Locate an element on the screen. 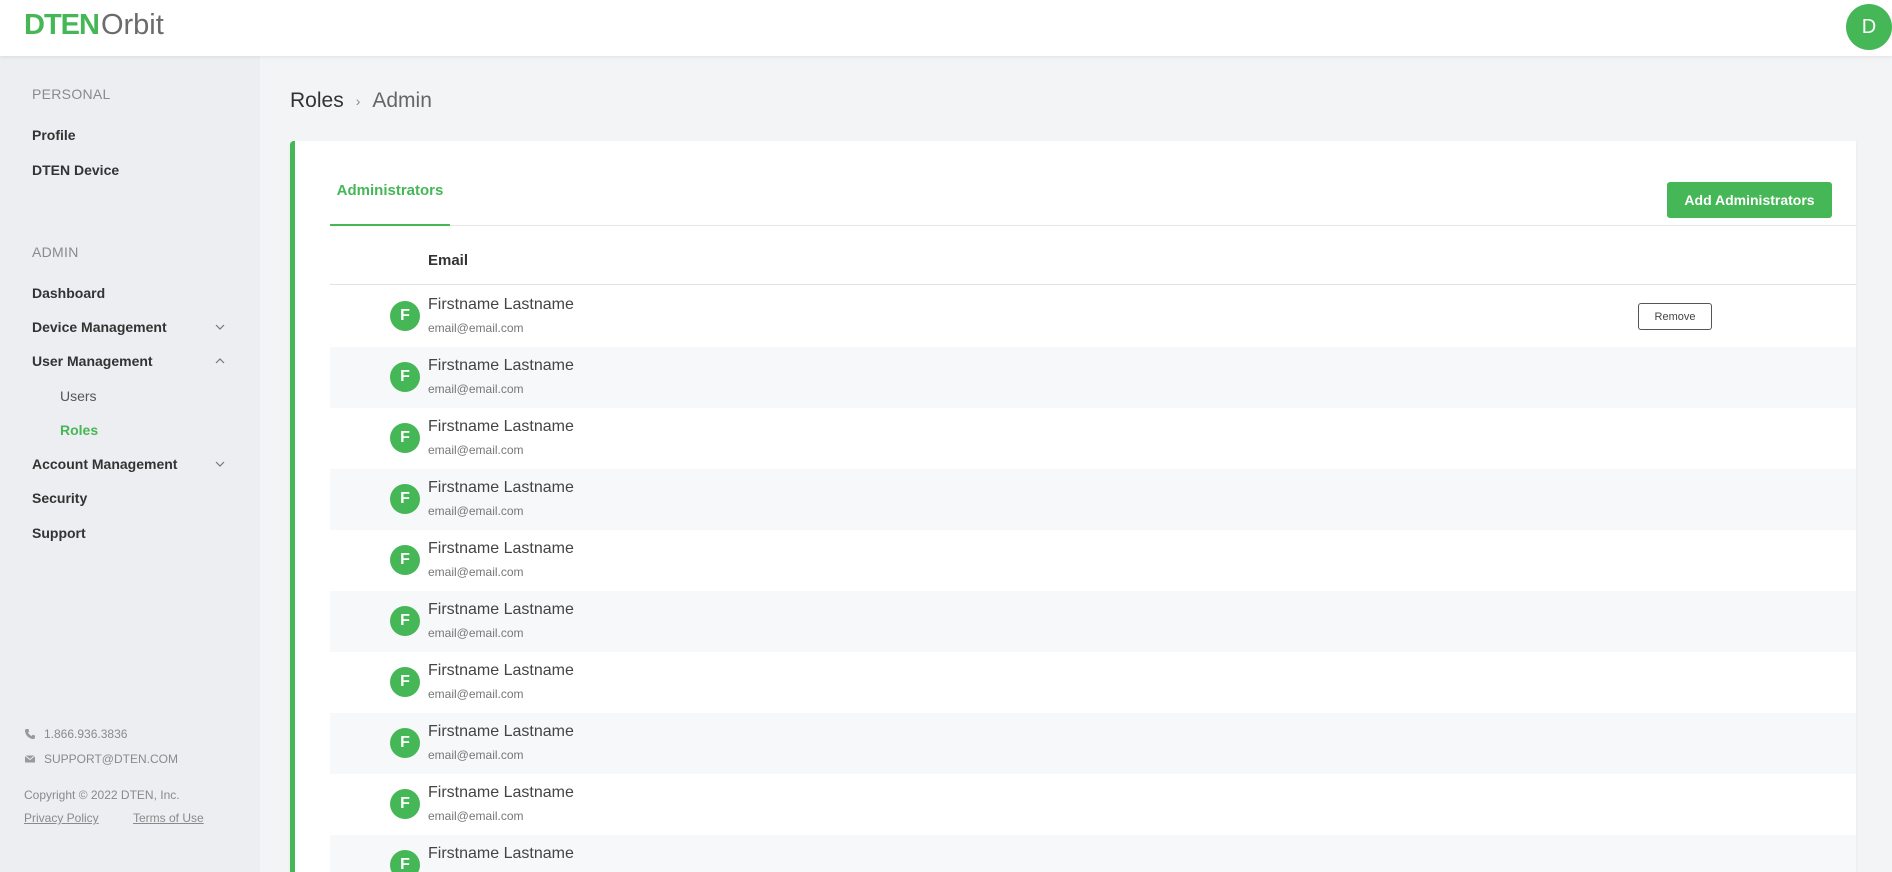 The image size is (1892, 872). contact-email: SUPPORT@DTEN.COM is located at coordinates (101, 759).